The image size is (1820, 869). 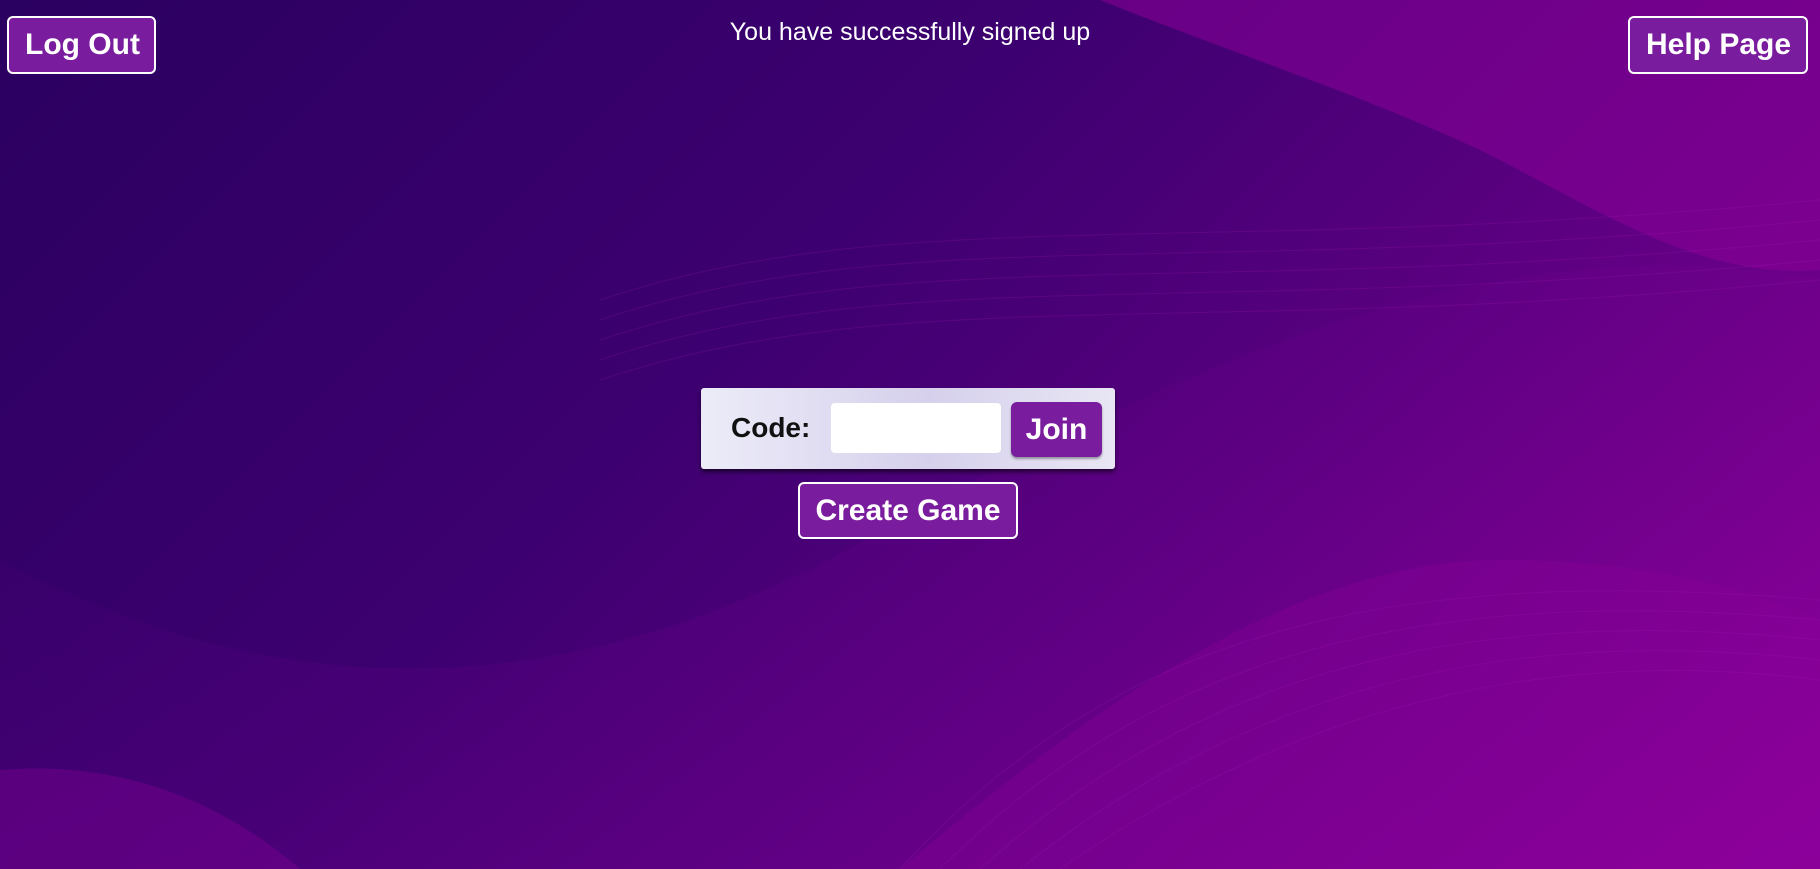 What do you see at coordinates (1718, 45) in the screenshot?
I see `help-page-button: Help Page` at bounding box center [1718, 45].